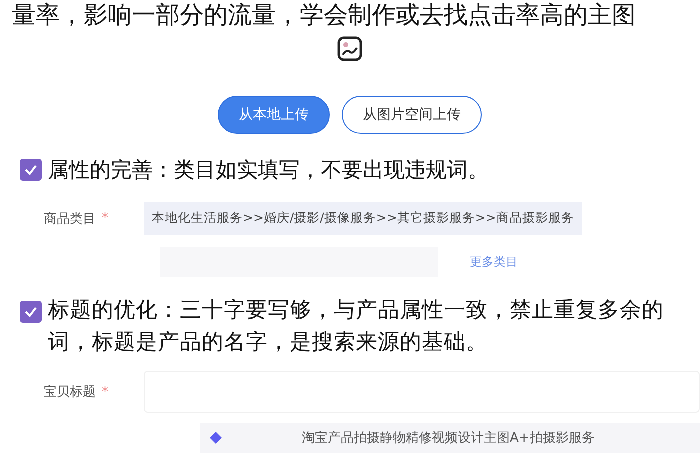 This screenshot has width=700, height=470. I want to click on point-text: 属性的完善：类目如实填写，不要出现违规词。, so click(268, 170).